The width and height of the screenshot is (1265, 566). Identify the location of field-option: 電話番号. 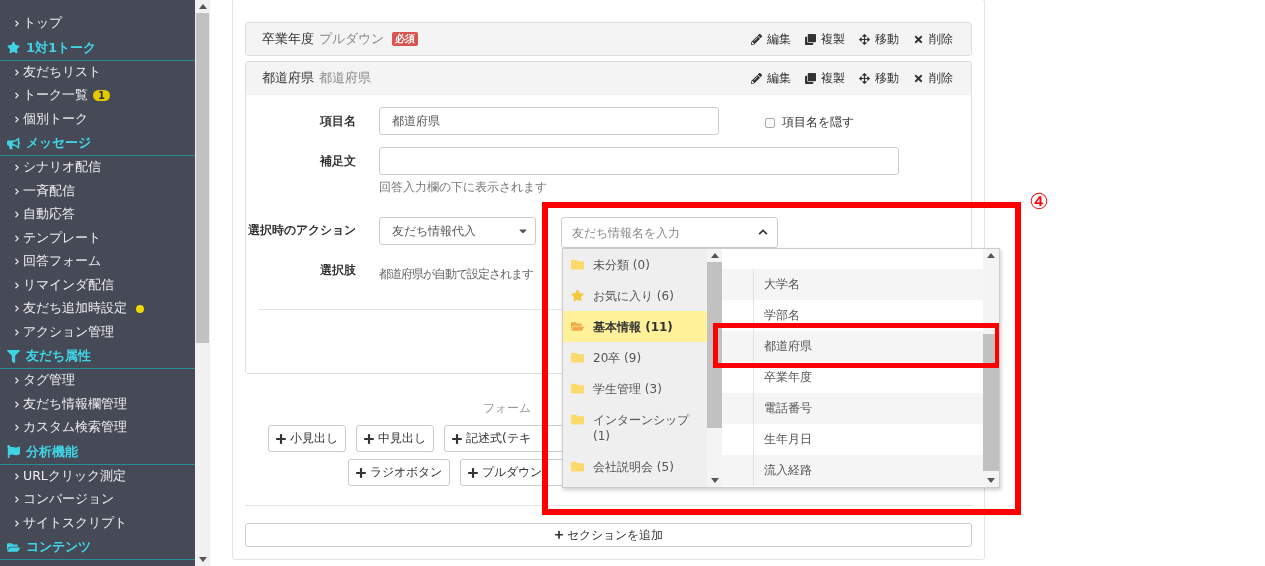
(852, 408).